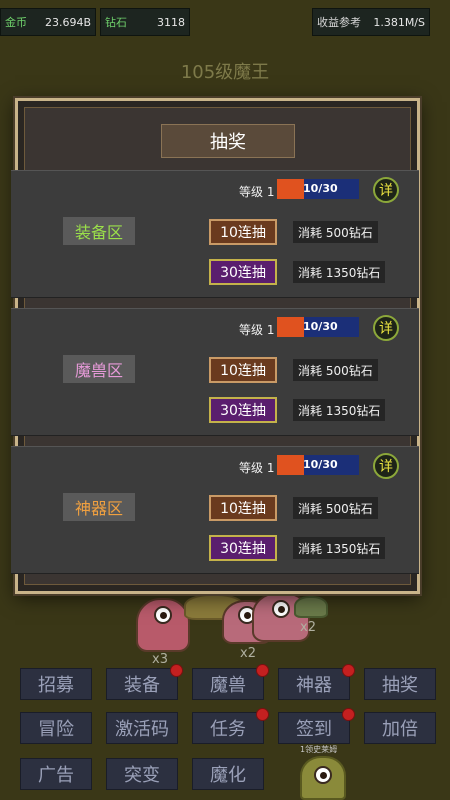  Describe the element at coordinates (16, 22) in the screenshot. I see `gold-label: 金币` at that location.